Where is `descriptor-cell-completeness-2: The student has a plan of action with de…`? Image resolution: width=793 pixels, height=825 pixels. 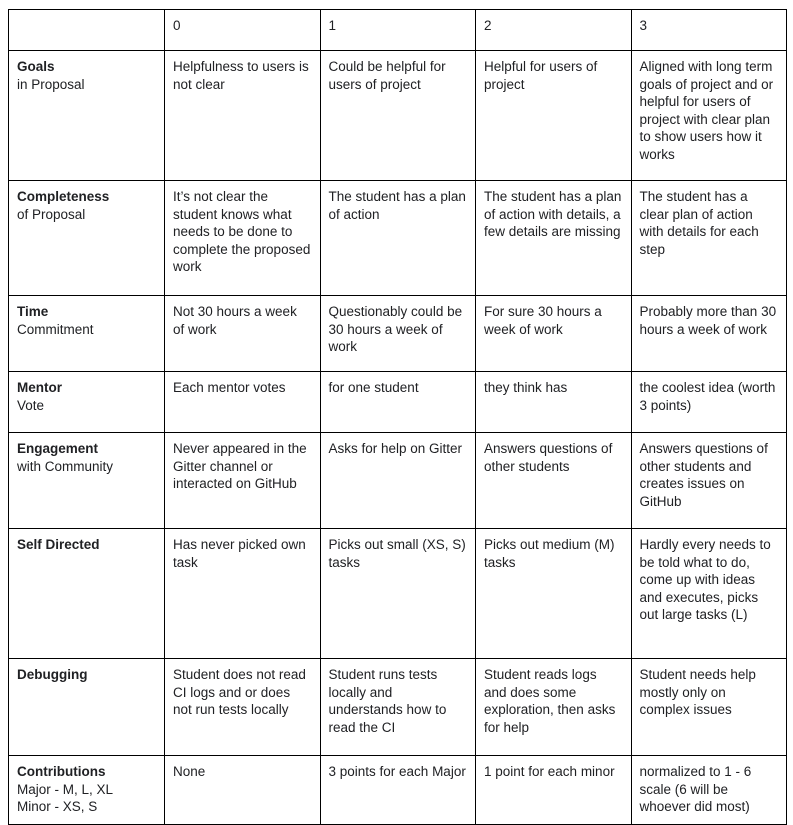 descriptor-cell-completeness-2: The student has a plan of action with de… is located at coordinates (553, 238).